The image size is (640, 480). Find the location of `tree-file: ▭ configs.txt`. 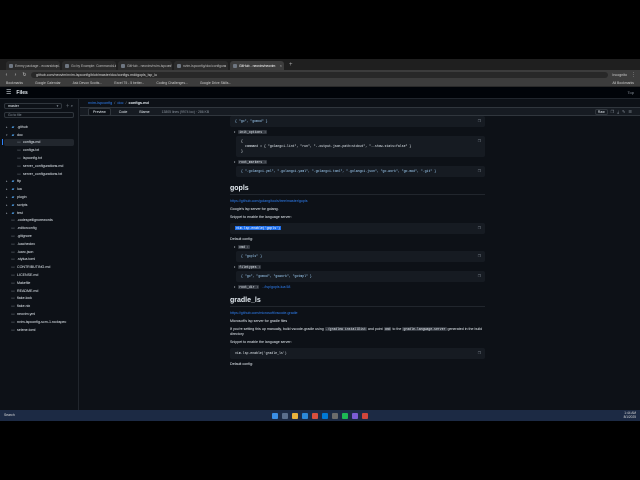

tree-file: ▭ configs.txt is located at coordinates (39, 150).